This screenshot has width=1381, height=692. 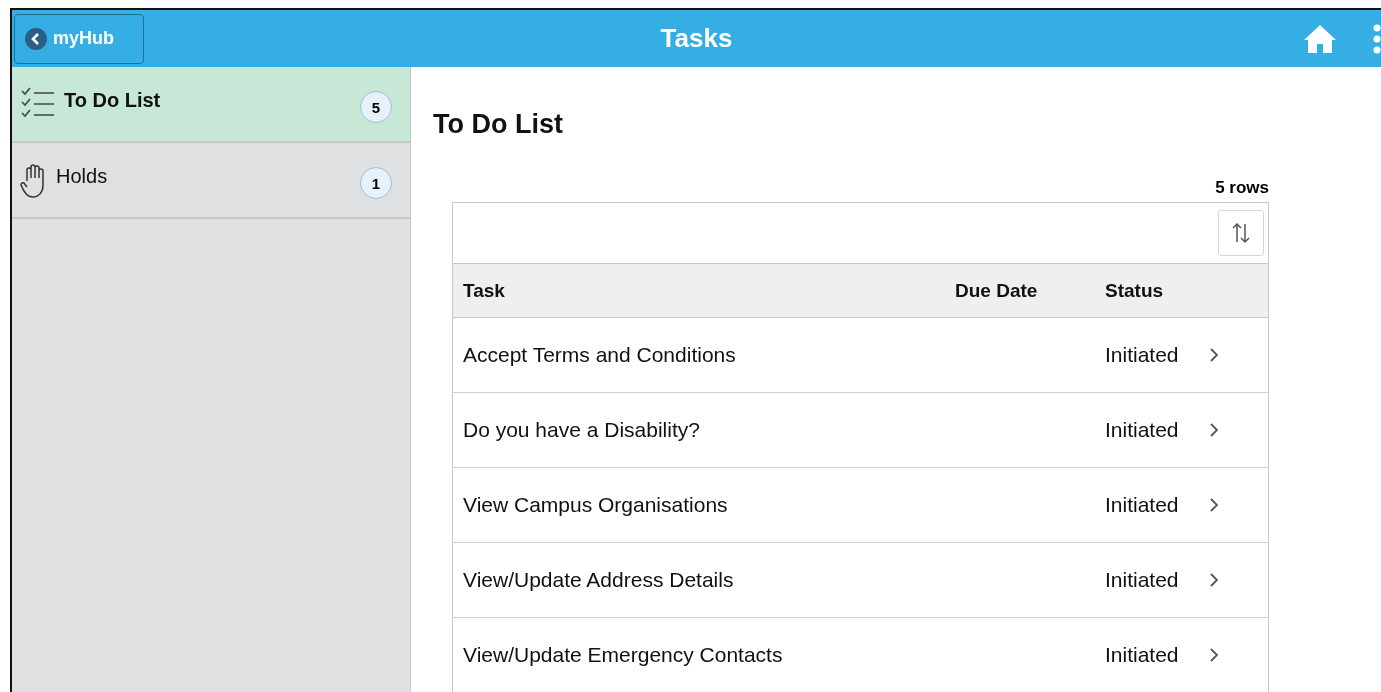 What do you see at coordinates (860, 655) in the screenshot?
I see `task-row: View/Update Emergency Contacts Initiated` at bounding box center [860, 655].